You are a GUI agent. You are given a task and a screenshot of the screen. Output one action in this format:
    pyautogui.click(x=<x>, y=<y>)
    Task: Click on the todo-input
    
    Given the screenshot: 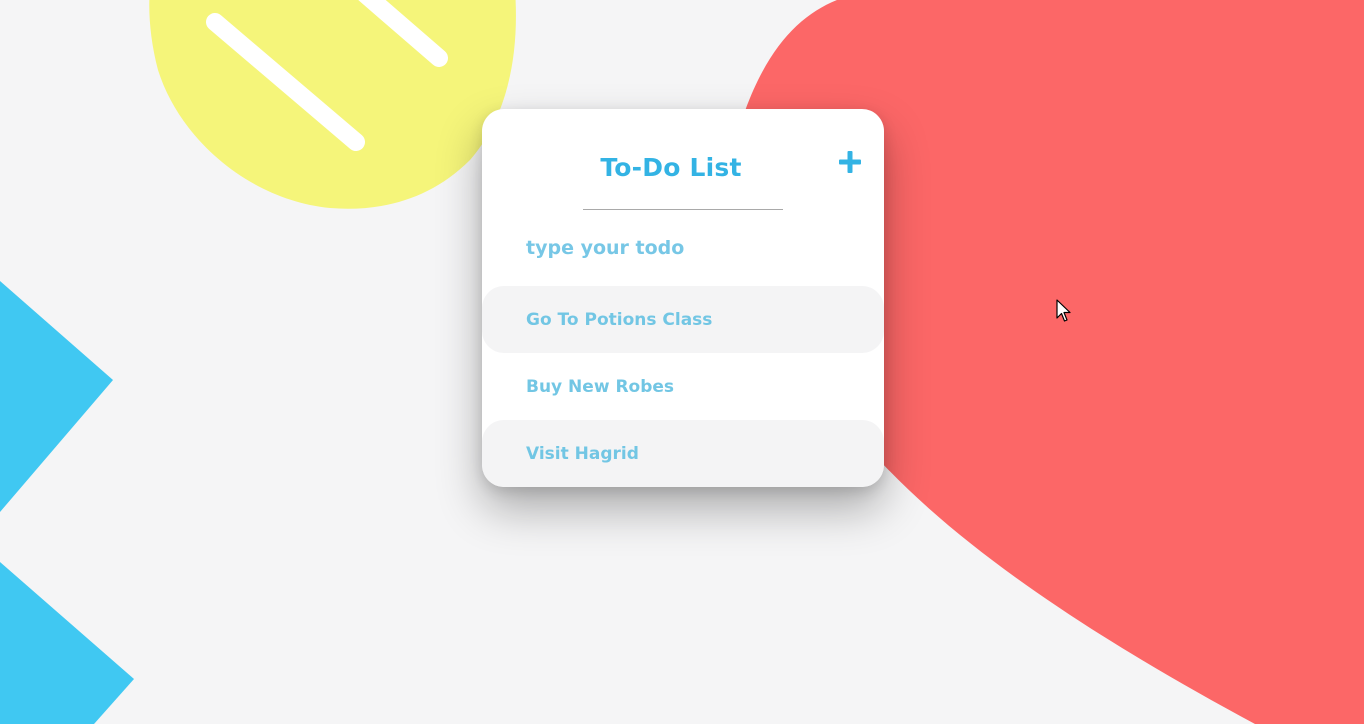 What is the action you would take?
    pyautogui.click(x=686, y=248)
    